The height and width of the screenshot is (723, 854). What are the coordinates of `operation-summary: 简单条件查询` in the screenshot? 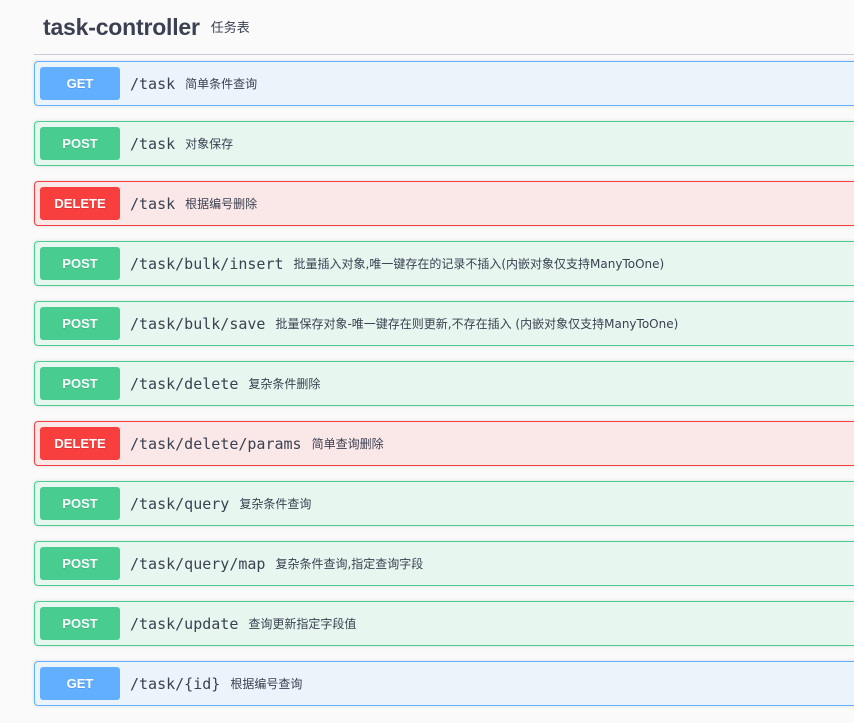 It's located at (221, 84).